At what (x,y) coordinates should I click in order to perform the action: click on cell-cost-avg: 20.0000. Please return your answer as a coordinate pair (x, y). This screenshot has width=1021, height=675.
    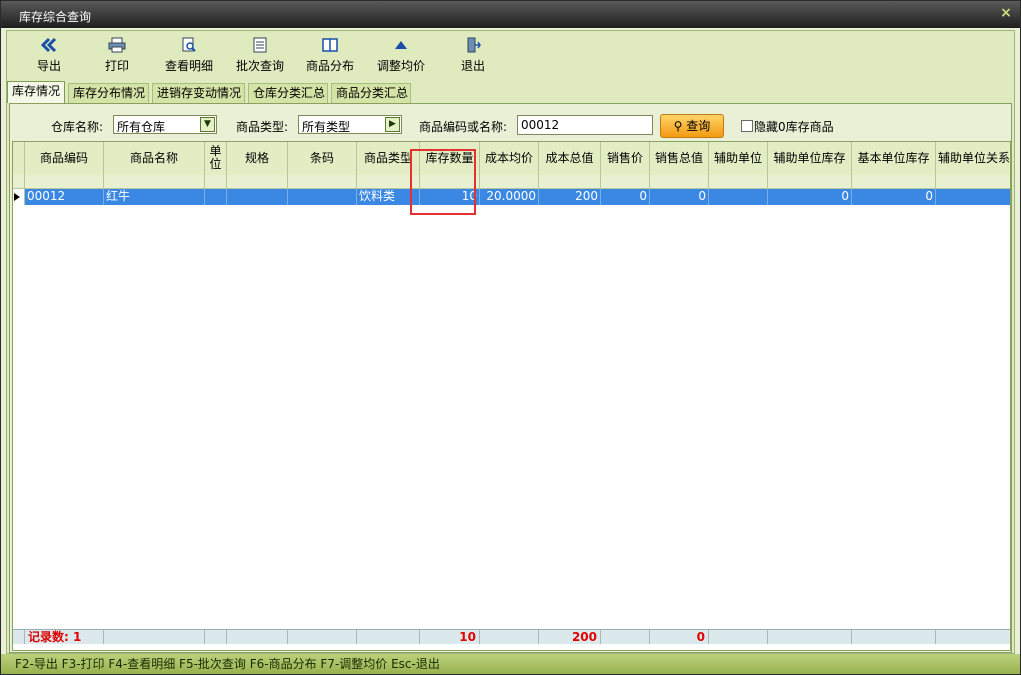
    Looking at the image, I should click on (509, 197).